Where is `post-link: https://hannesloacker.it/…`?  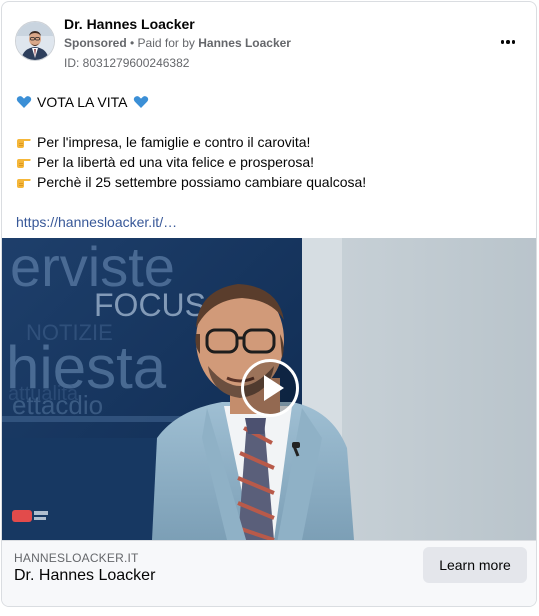
post-link: https://hannesloacker.it/… is located at coordinates (96, 222).